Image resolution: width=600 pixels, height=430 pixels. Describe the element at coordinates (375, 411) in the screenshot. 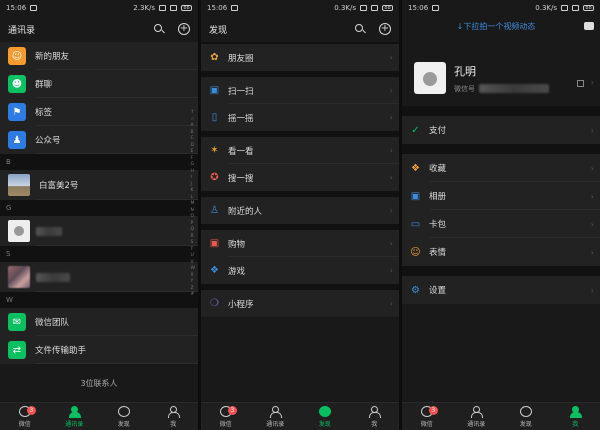

I see `person-icon` at that location.